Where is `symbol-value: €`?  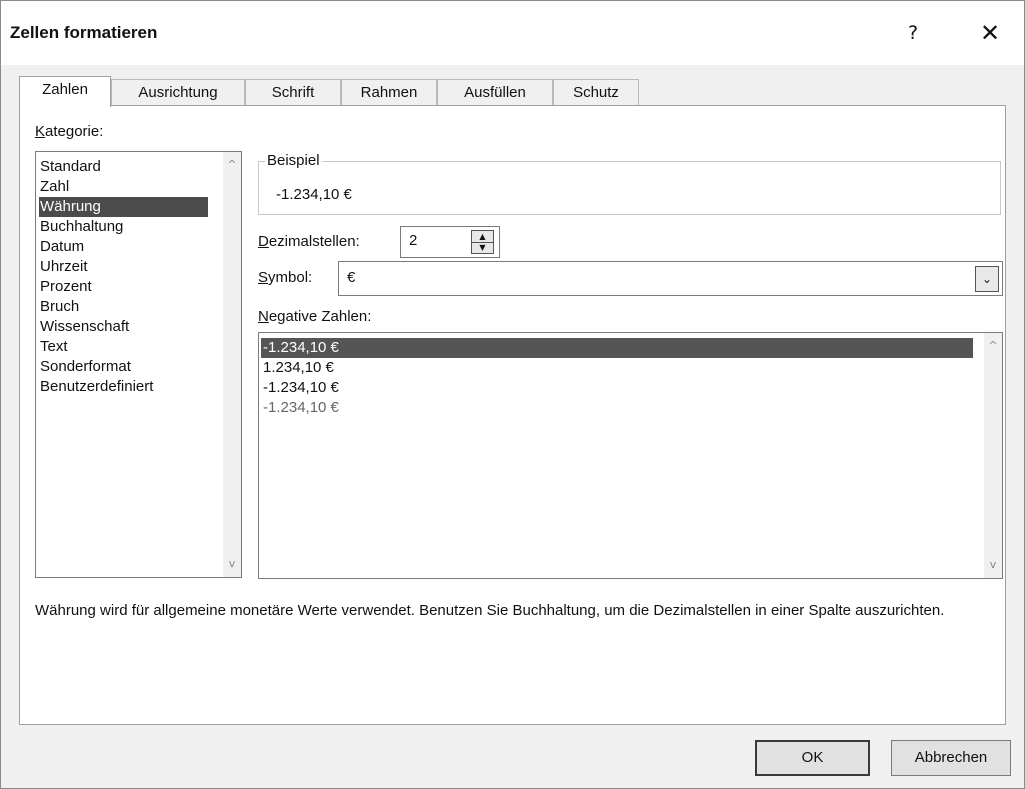
symbol-value: € is located at coordinates (351, 277).